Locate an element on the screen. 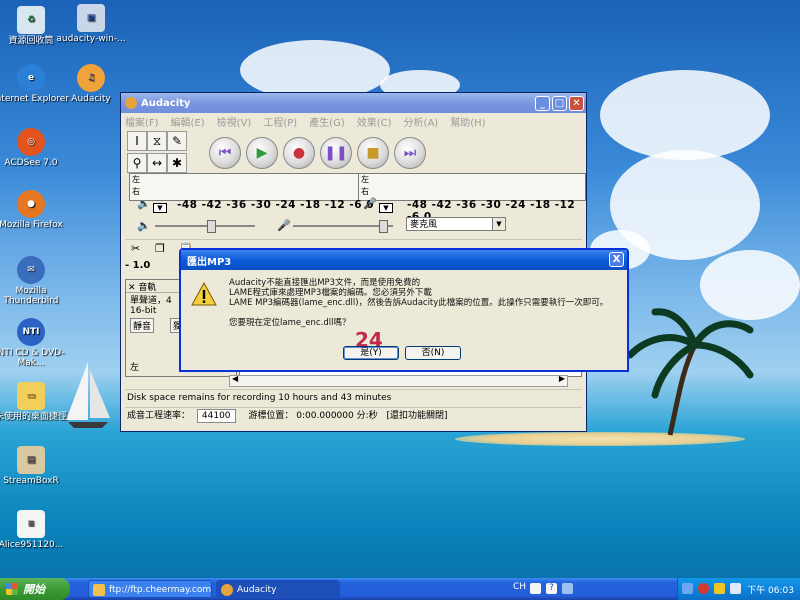 Image resolution: width=800 pixels, height=600 pixels. tools-toolbar: I ⧖ ✎ ⚲ ↔ ✱ is located at coordinates (159, 153).